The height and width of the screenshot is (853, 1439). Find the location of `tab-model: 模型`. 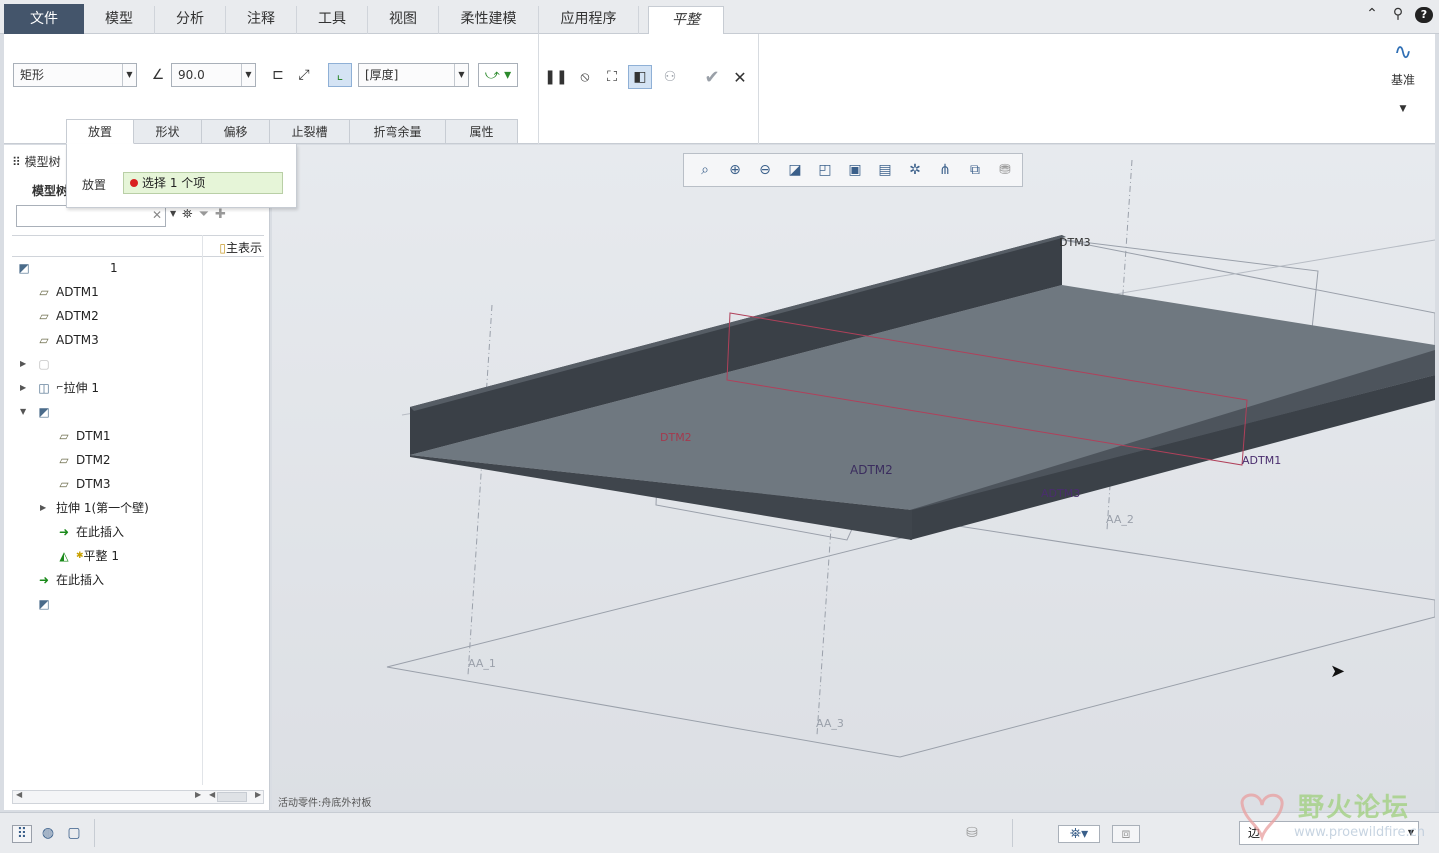

tab-model: 模型 is located at coordinates (119, 20).